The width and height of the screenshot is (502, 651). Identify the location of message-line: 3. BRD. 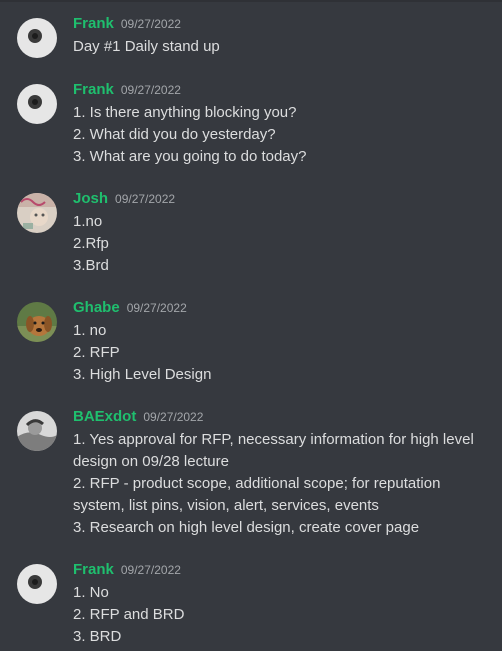
(97, 636).